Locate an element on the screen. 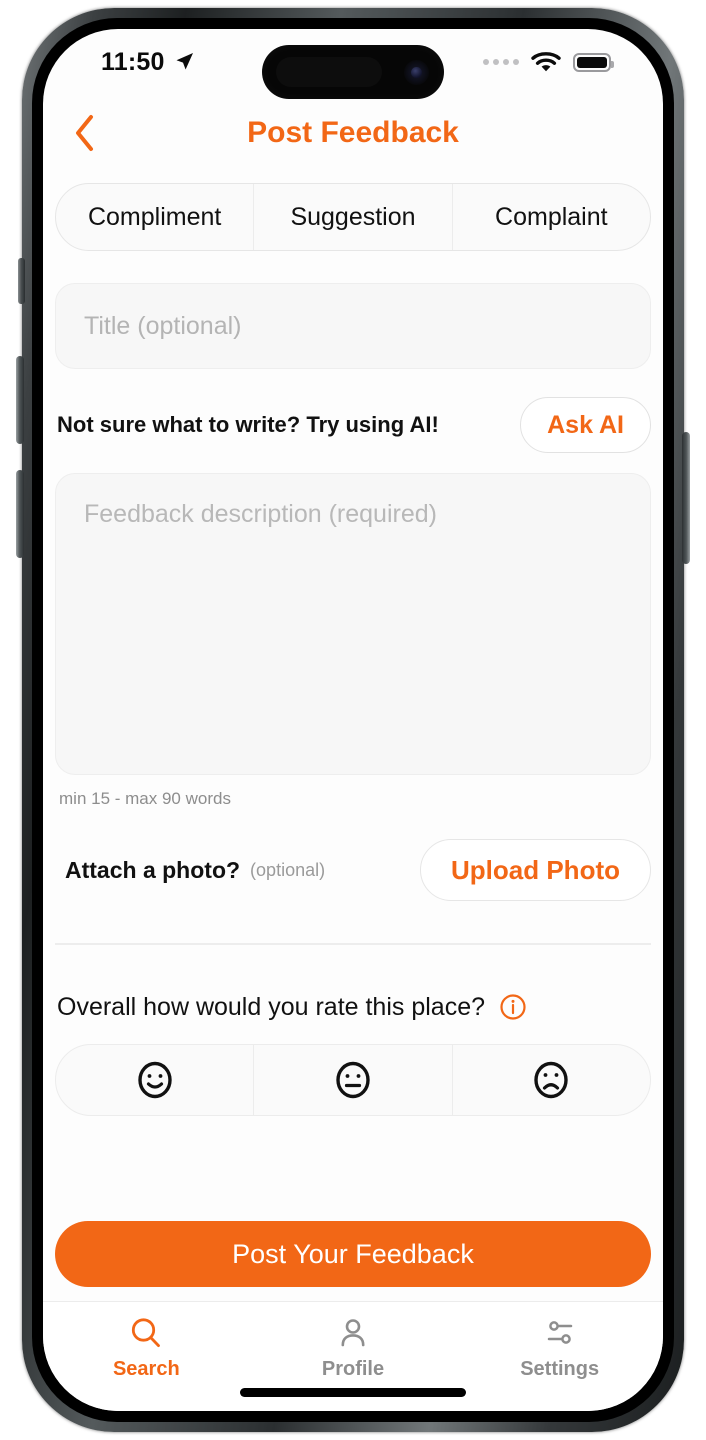 This screenshot has height=1440, width=706. segment-compliment: Compliment is located at coordinates (154, 217).